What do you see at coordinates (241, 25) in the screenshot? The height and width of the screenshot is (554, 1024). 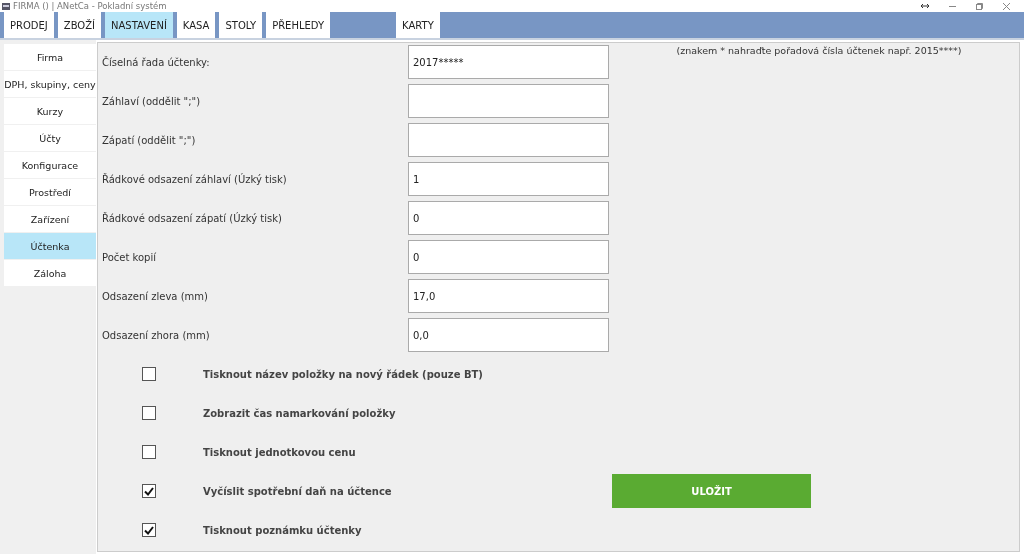 I see `nav-tab: STOLY` at bounding box center [241, 25].